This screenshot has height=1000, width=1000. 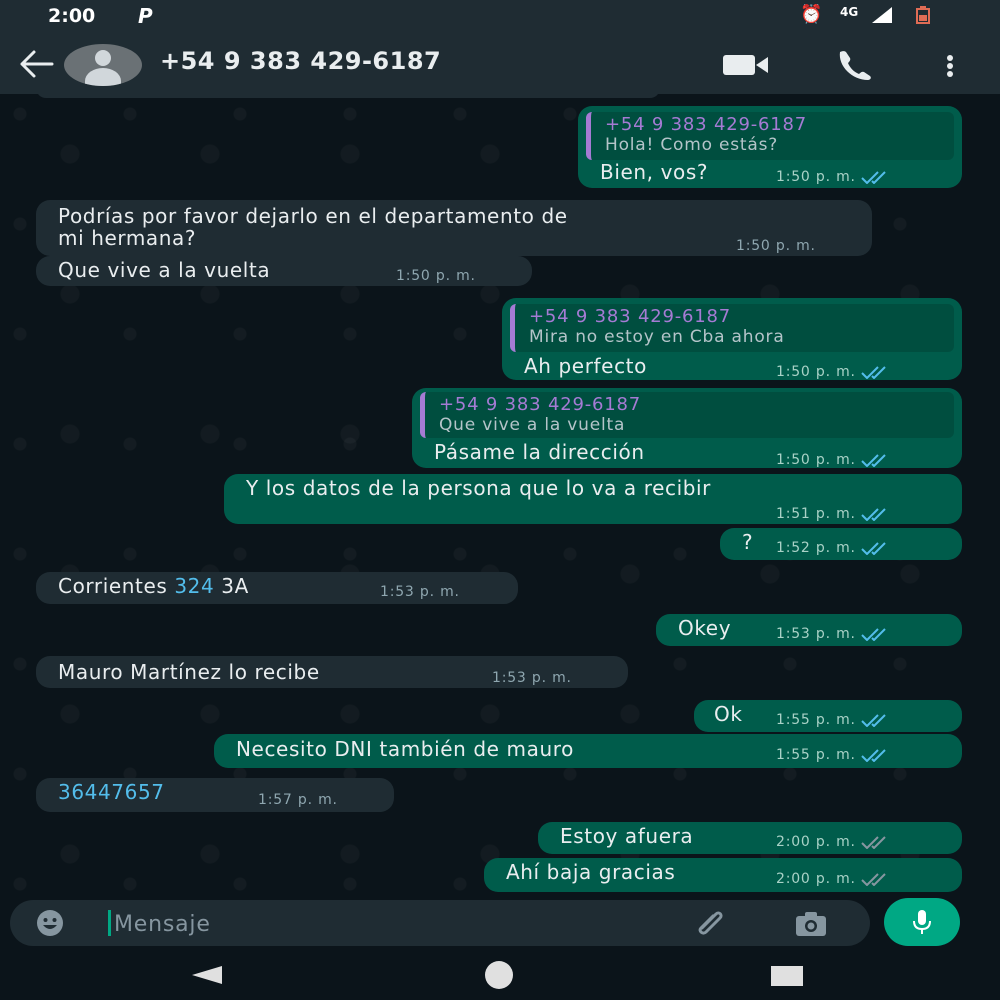 I want to click on quoted-text: Que vive a la vuelta, so click(x=532, y=425).